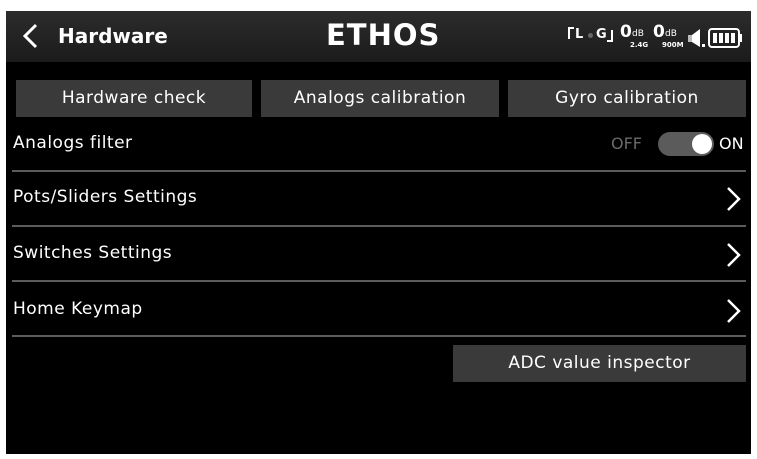  What do you see at coordinates (378, 253) in the screenshot?
I see `switches-settings-row: Switches Settings` at bounding box center [378, 253].